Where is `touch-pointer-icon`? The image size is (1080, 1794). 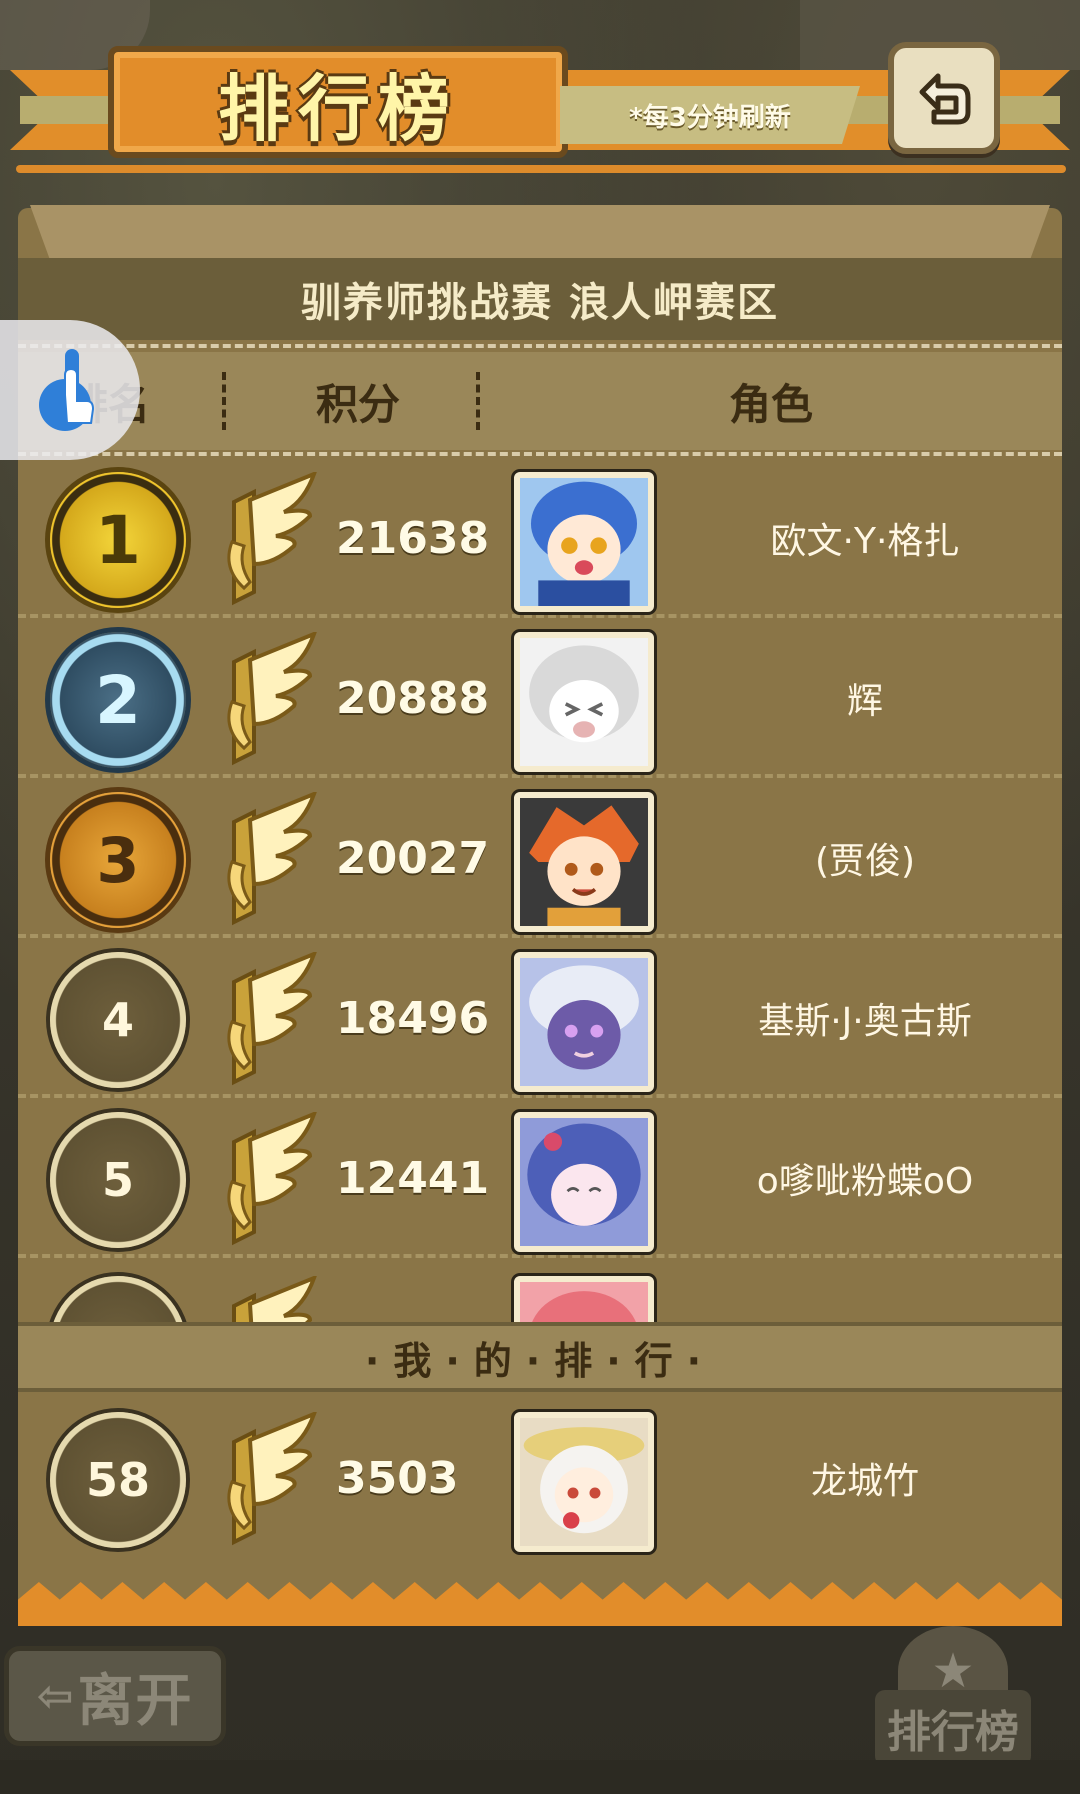 touch-pointer-icon is located at coordinates (67, 390).